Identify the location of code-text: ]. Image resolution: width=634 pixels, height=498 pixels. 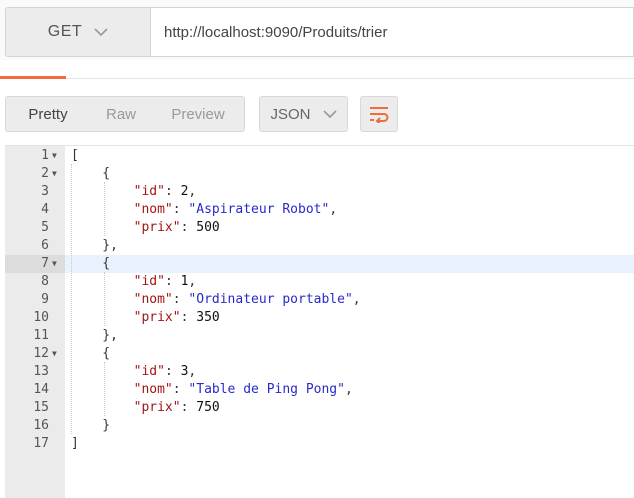
(75, 443).